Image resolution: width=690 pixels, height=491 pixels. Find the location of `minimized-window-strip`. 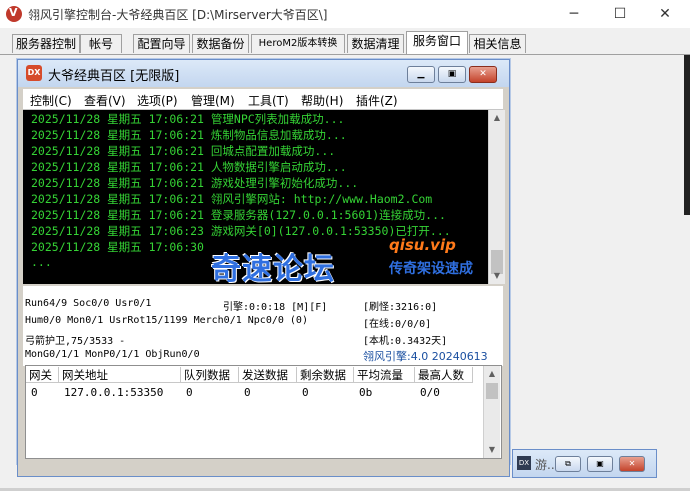

minimized-window-strip is located at coordinates (263, 469).